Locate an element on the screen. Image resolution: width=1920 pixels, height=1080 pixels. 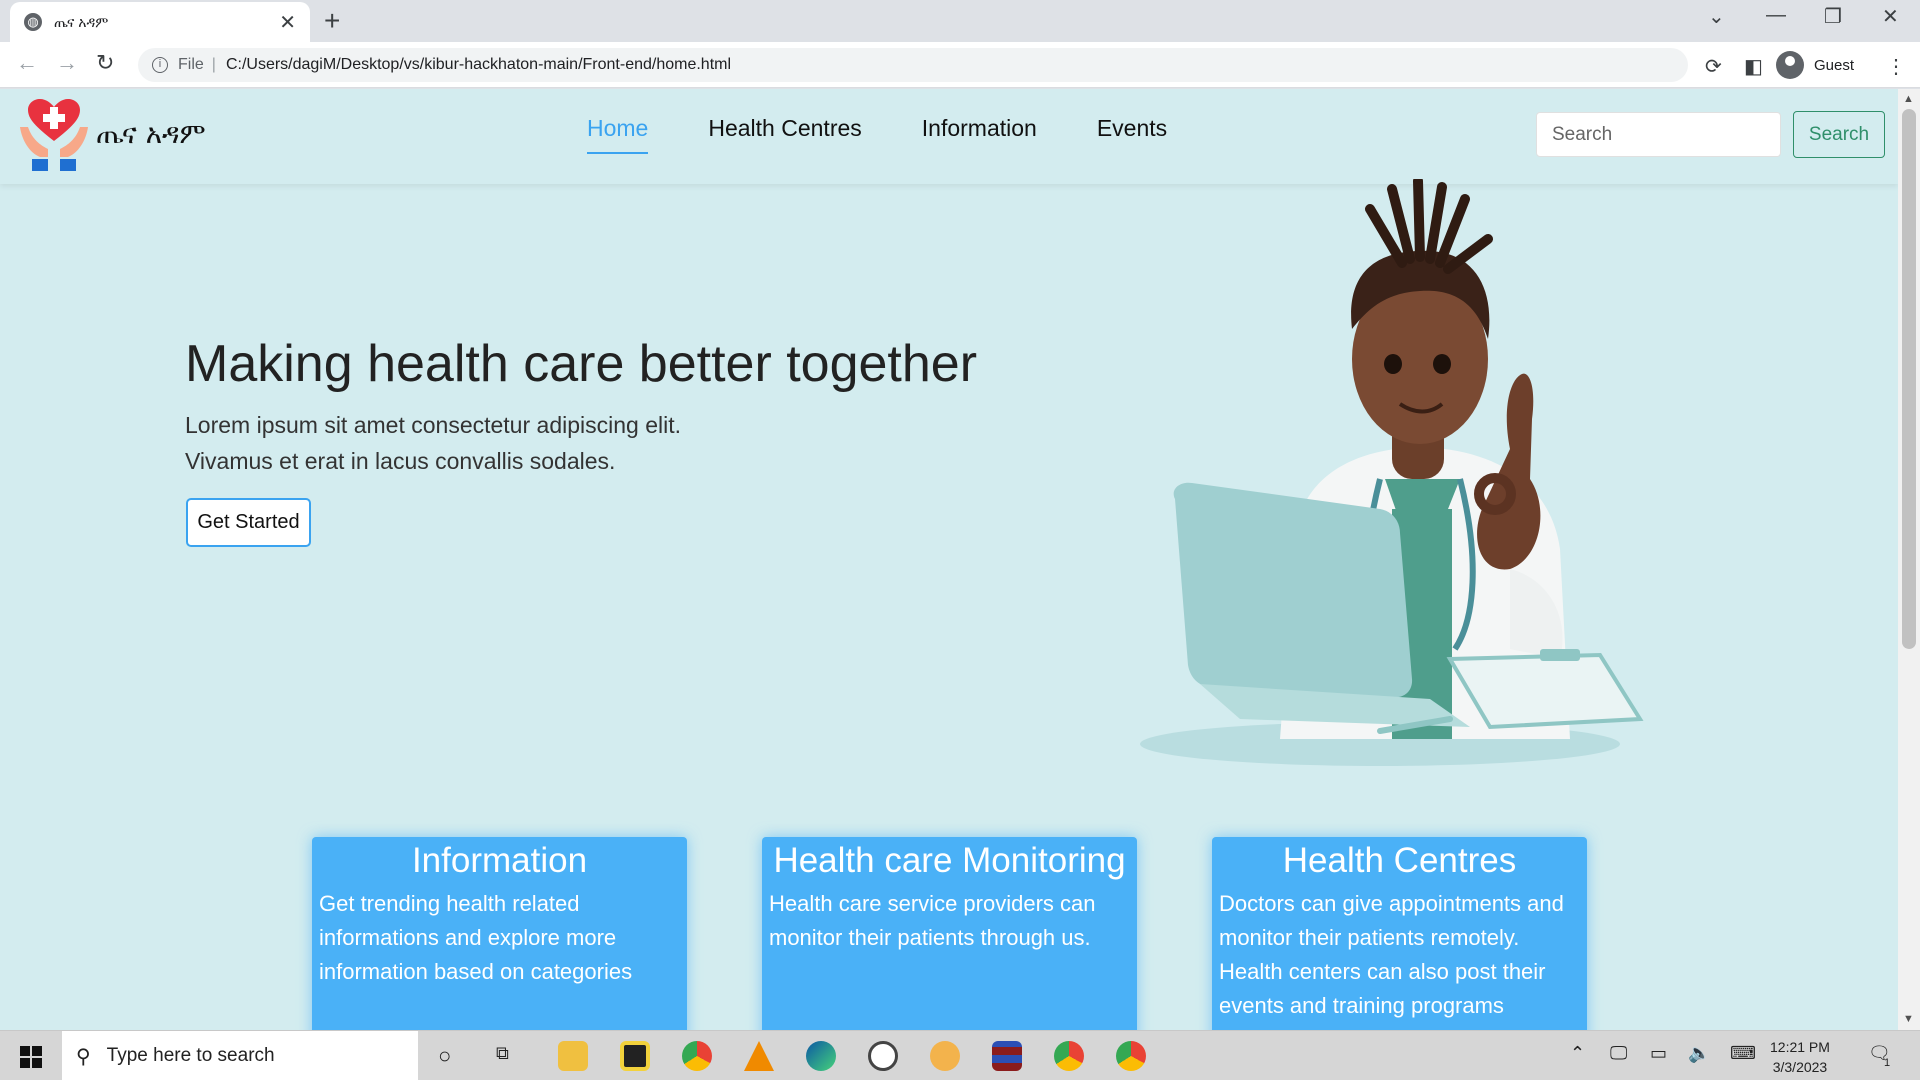
clock-app-icon is located at coordinates (883, 1056).